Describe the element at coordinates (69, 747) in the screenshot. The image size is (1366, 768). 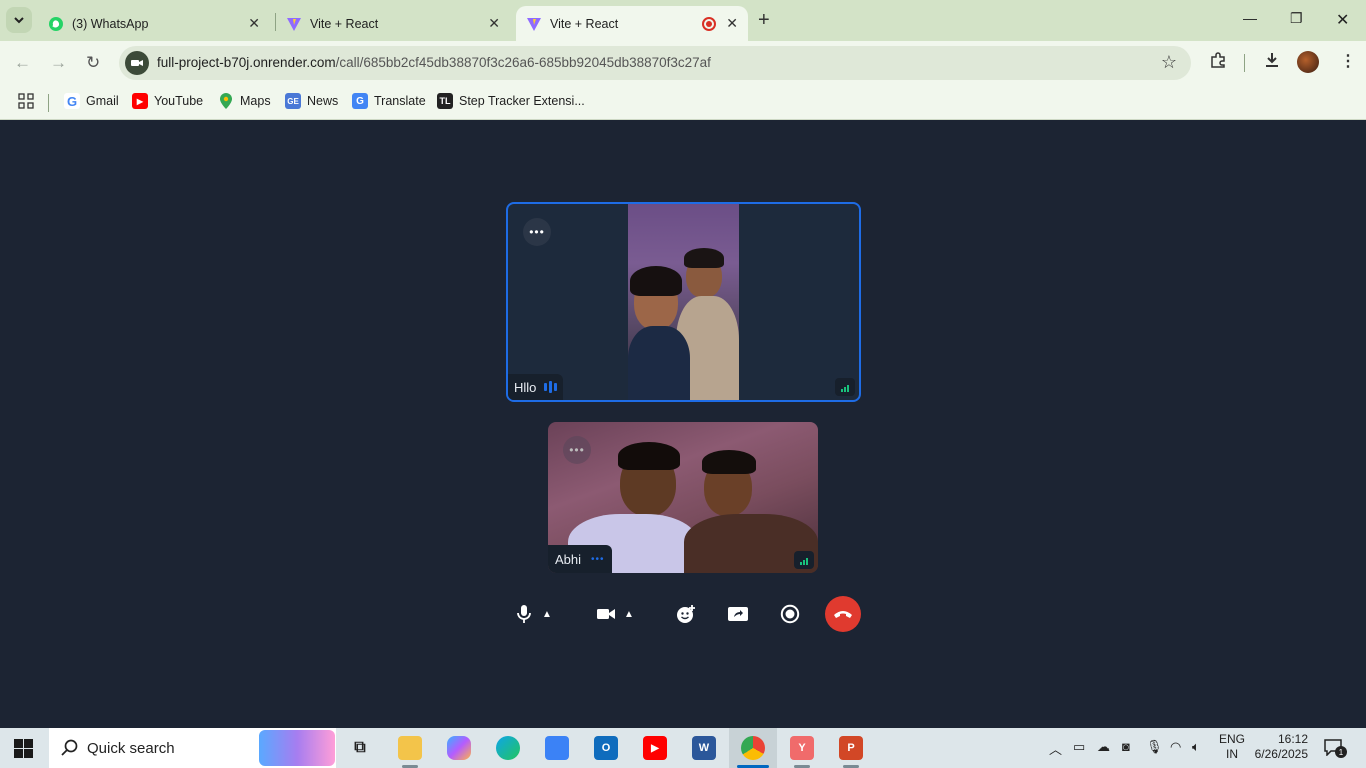
I see `search-icon` at that location.